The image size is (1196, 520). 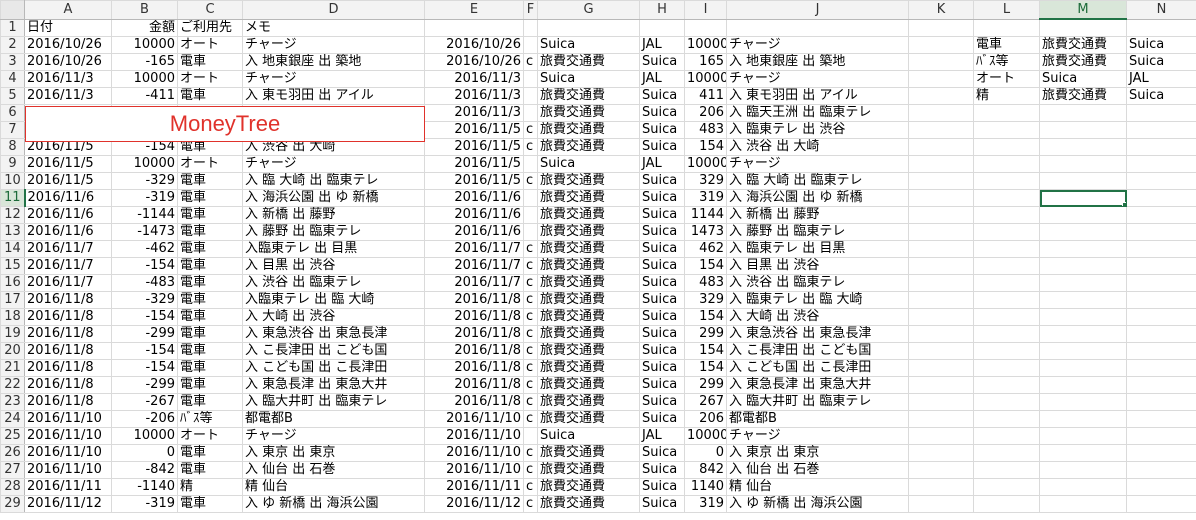 I want to click on cell-a11: 2016/11/6, so click(x=68, y=198).